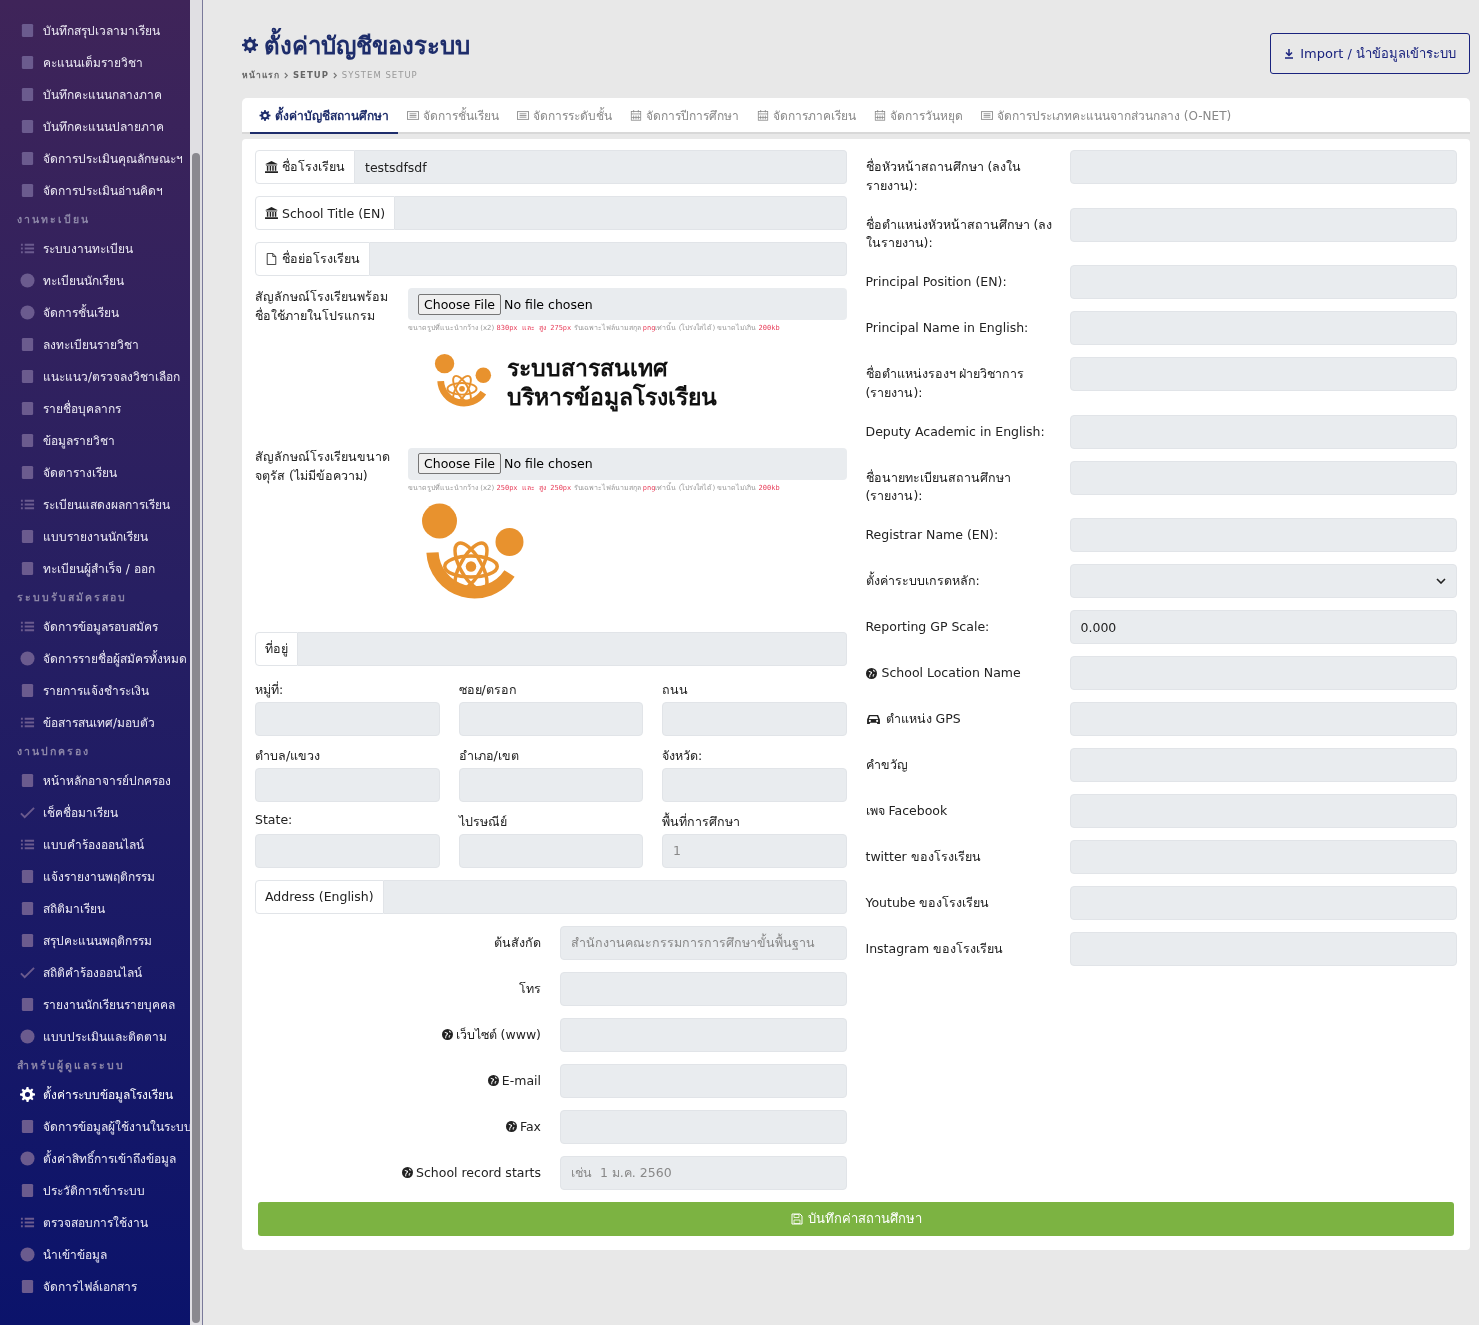  What do you see at coordinates (95, 876) in the screenshot?
I see `sidebar-item: แจ้งรายงานพฤติกรรม` at bounding box center [95, 876].